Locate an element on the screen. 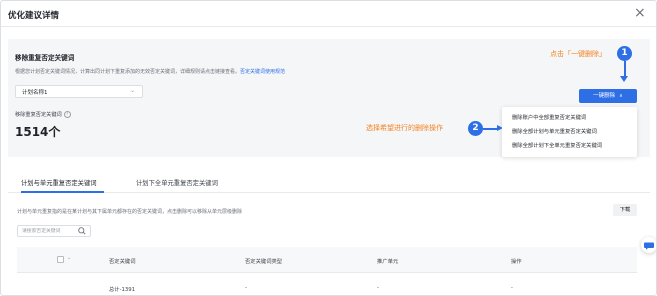 The width and height of the screenshot is (657, 296). plan-select: 计划名称1 ⌄ is located at coordinates (79, 91).